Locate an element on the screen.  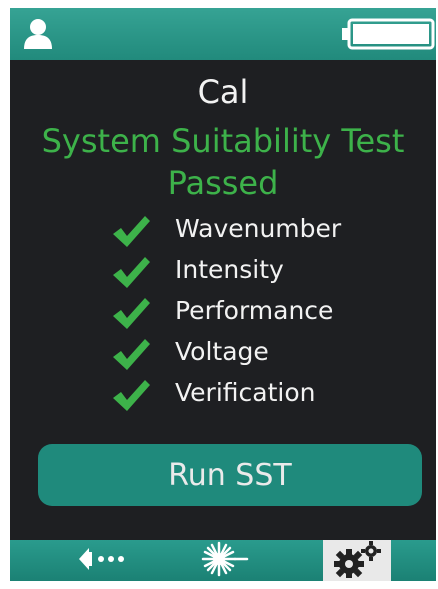
sst-status: System Suitability Test Passed is located at coordinates (223, 162).